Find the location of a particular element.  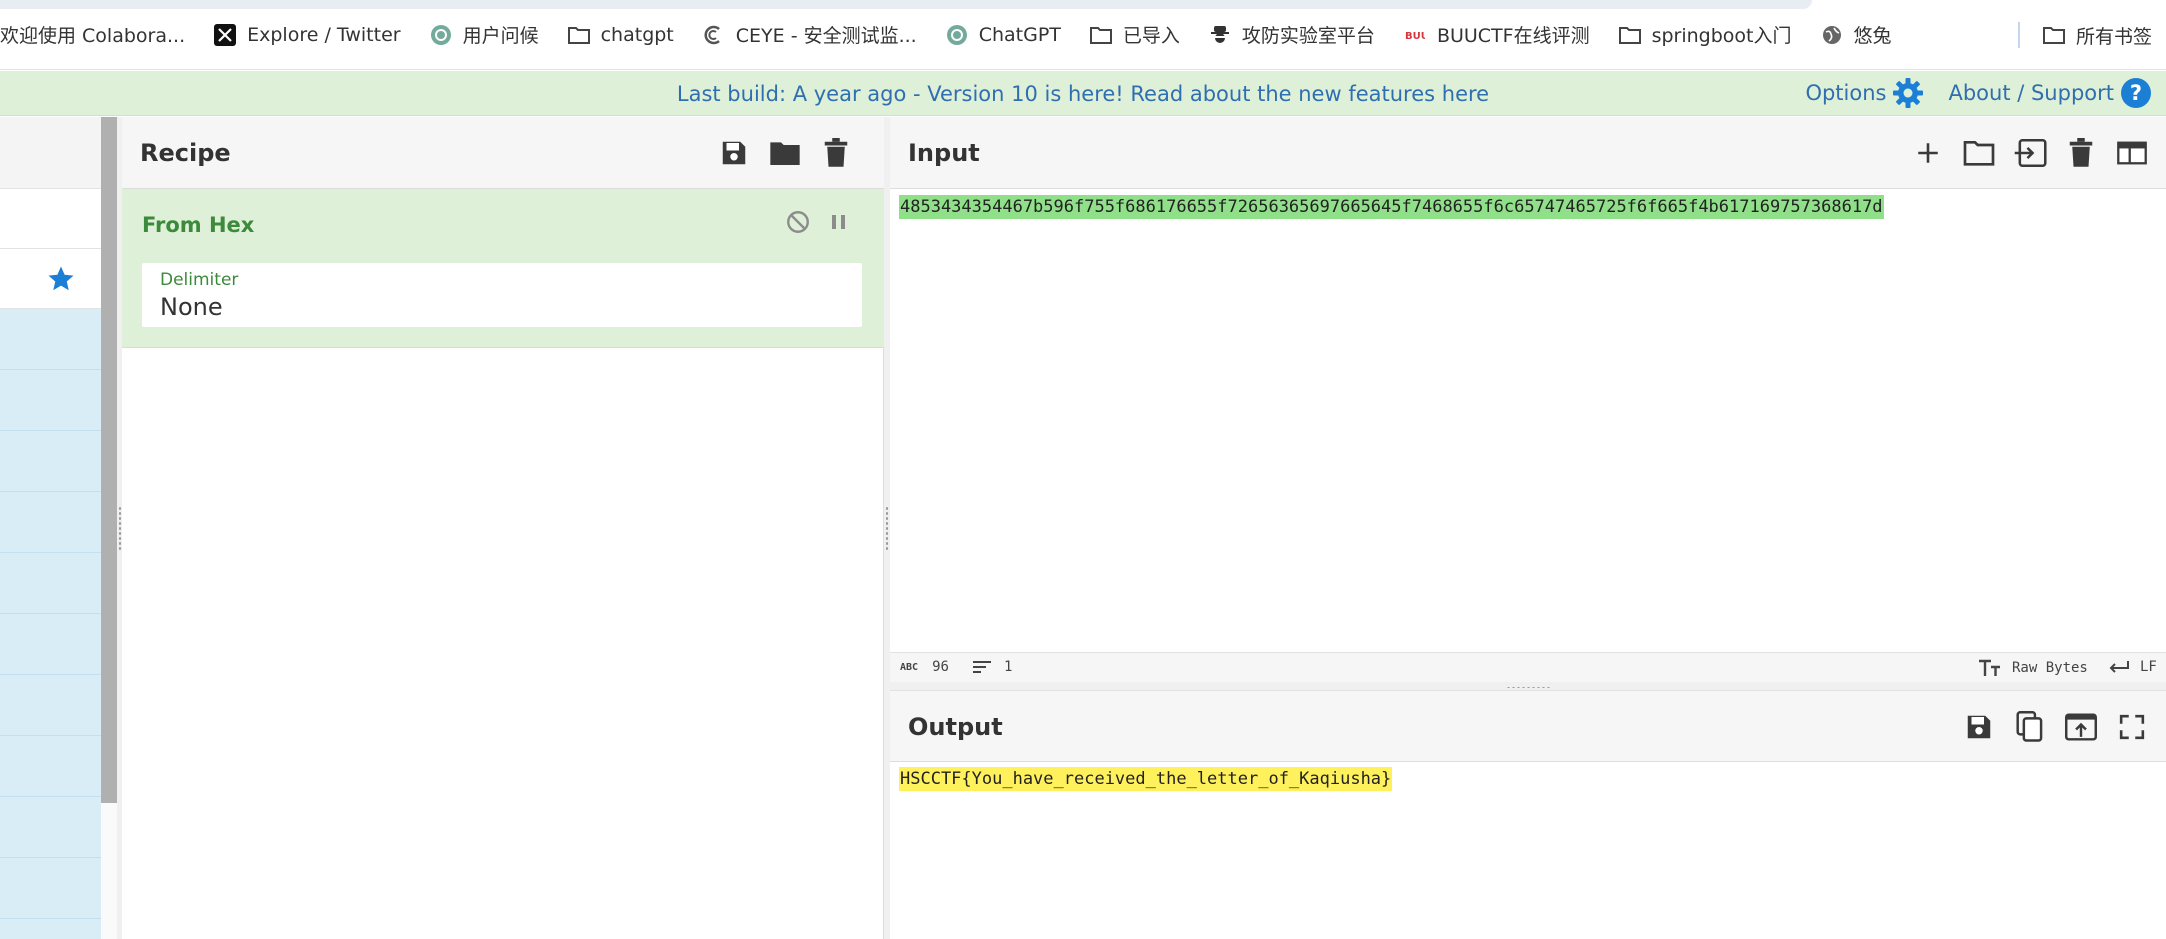

bookmark-user-greeting: 用户问候 is located at coordinates (484, 35).